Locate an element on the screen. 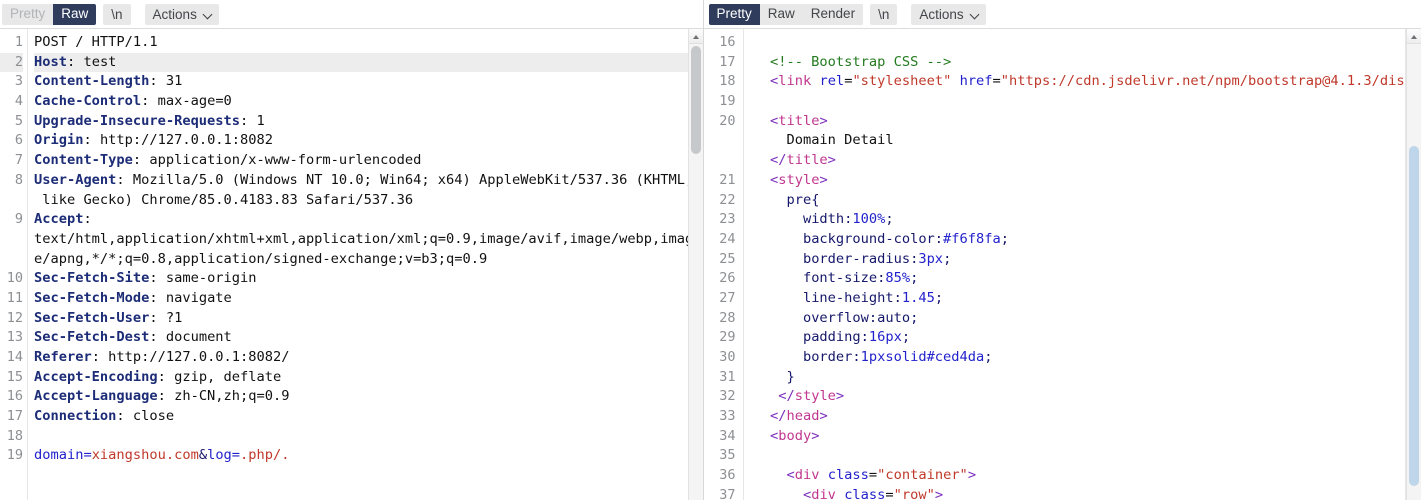 The height and width of the screenshot is (500, 1421). response-scroll-track is located at coordinates (1414, 272).